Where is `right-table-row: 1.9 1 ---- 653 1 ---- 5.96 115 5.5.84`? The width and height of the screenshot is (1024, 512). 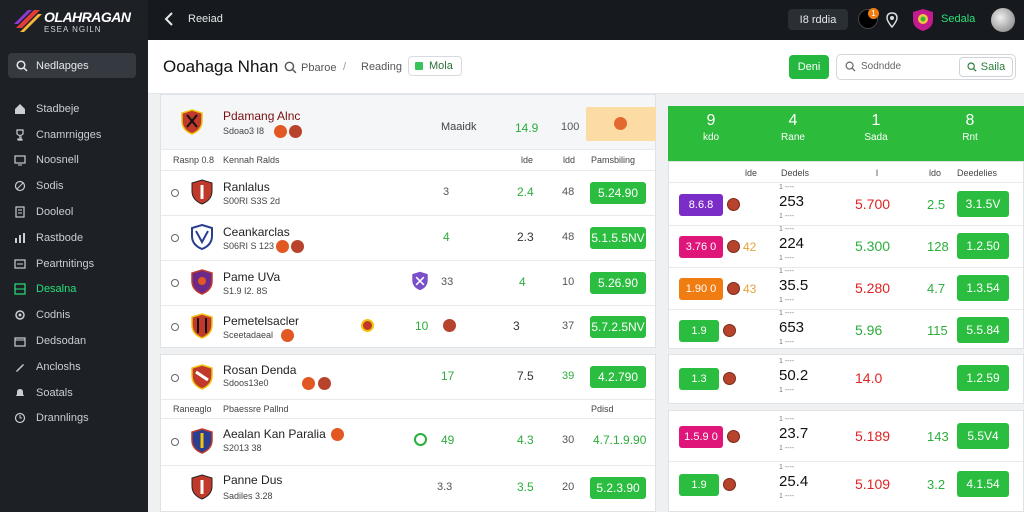 right-table-row: 1.9 1 ---- 653 1 ---- 5.96 115 5.5.84 is located at coordinates (846, 331).